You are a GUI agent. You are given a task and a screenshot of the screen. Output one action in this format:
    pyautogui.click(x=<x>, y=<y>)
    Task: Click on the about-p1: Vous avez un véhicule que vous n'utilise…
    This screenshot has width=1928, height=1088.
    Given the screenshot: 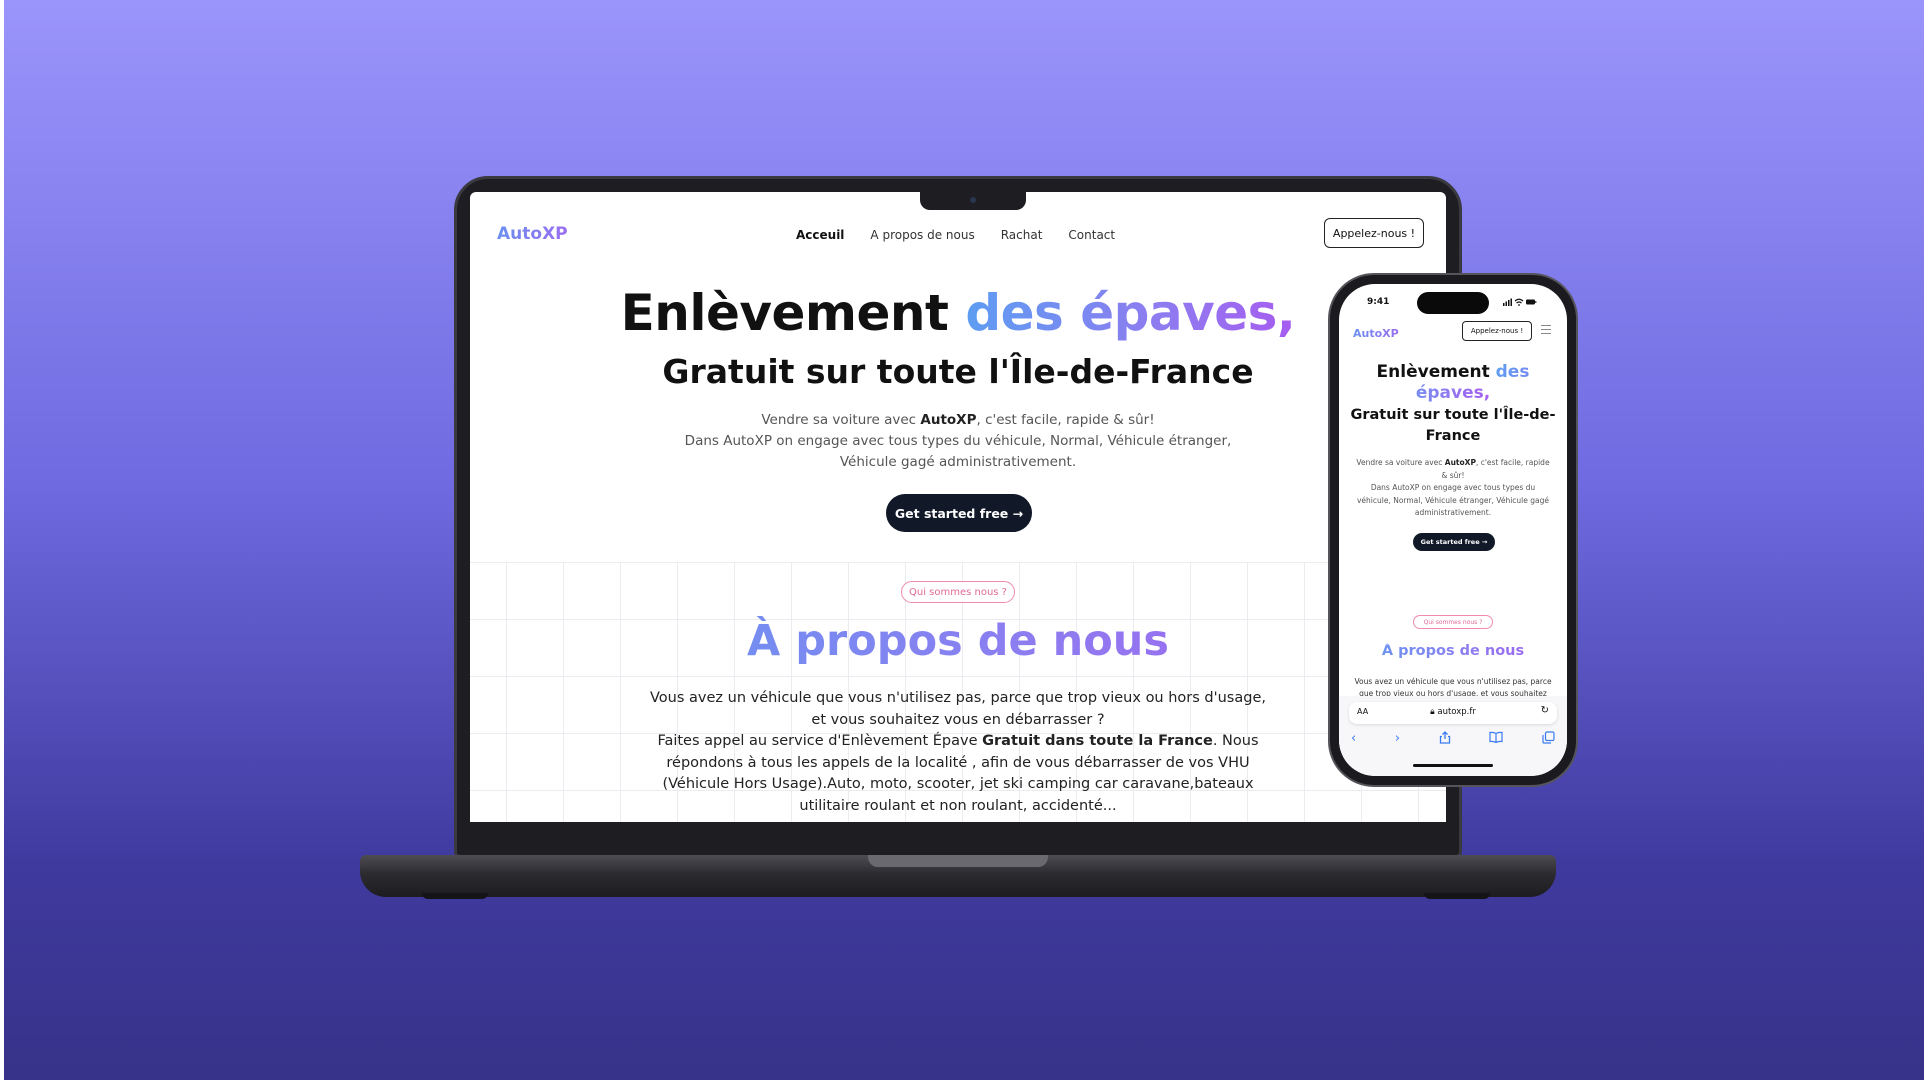 What is the action you would take?
    pyautogui.click(x=958, y=709)
    